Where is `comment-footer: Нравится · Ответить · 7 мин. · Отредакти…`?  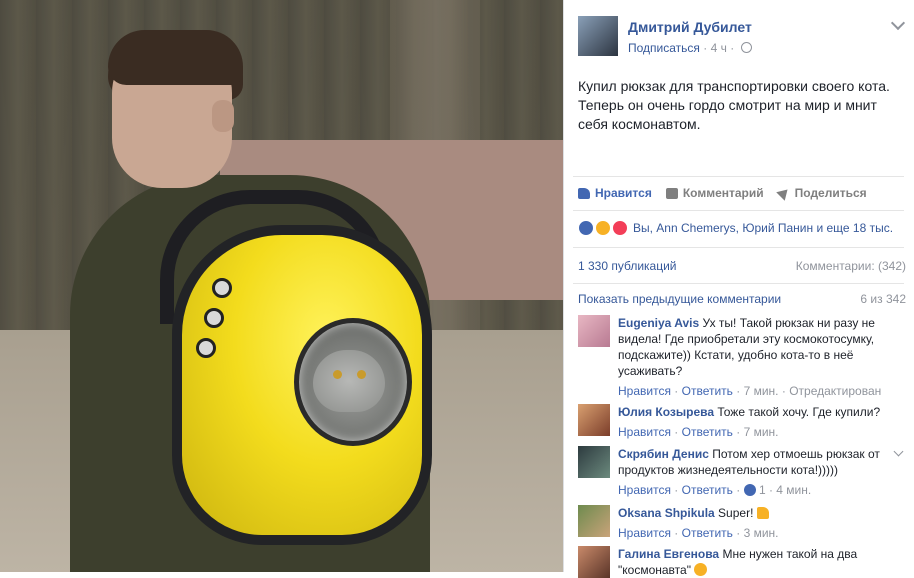
comment-footer: Нравится · Ответить · 7 мин. · Отредакти… is located at coordinates (750, 391).